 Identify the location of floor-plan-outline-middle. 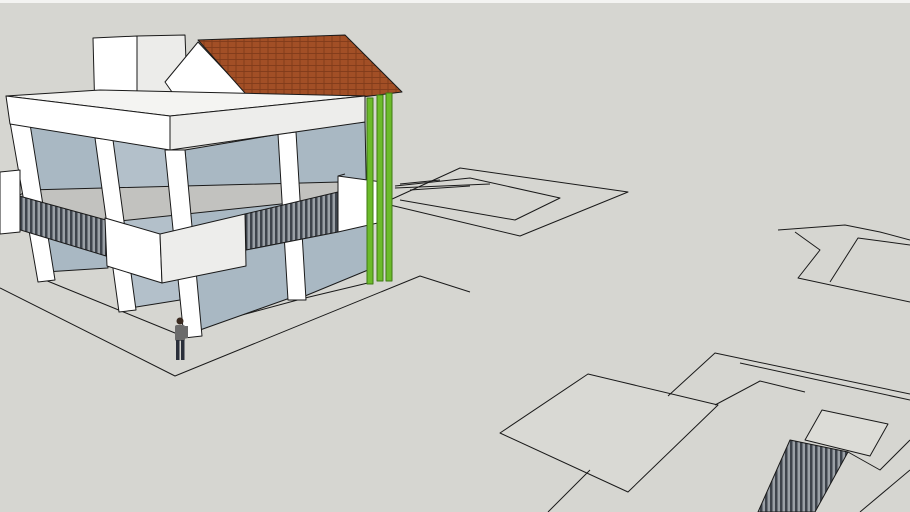
(509, 202).